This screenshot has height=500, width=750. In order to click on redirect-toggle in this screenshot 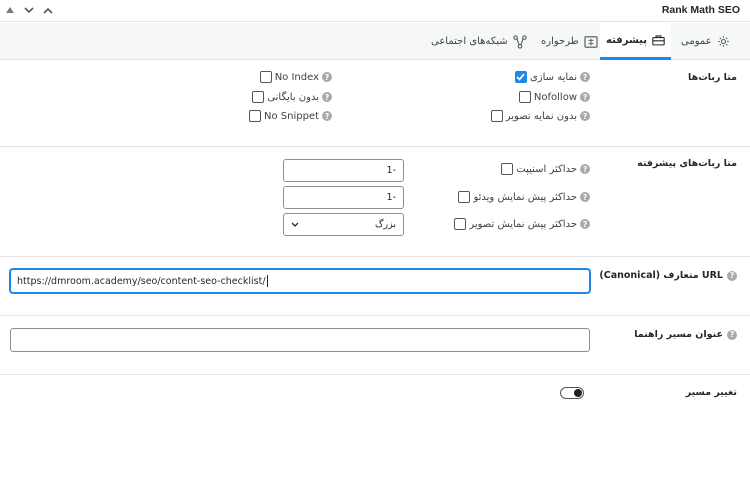, I will do `click(572, 393)`.